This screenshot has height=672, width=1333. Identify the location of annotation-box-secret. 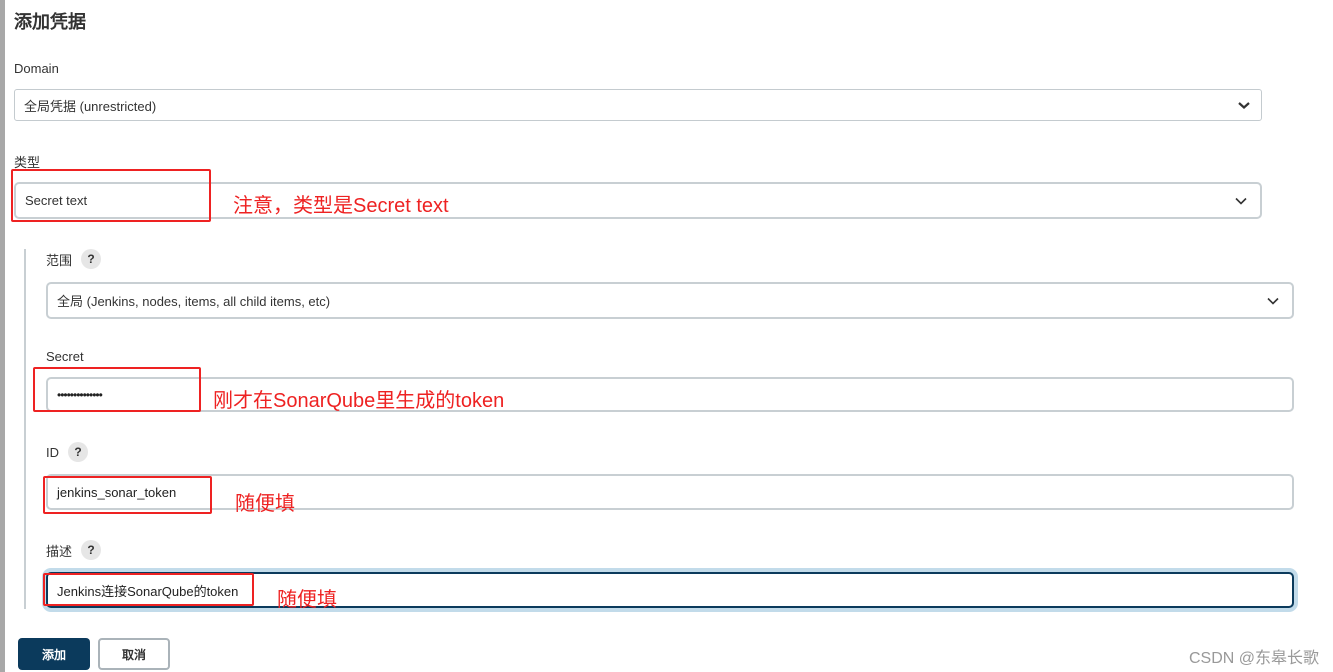
(117, 389).